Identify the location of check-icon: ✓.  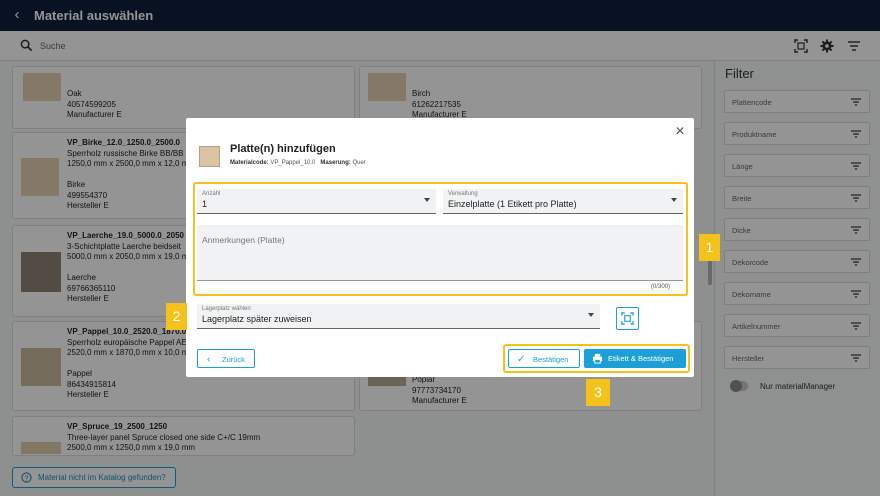
(521, 359).